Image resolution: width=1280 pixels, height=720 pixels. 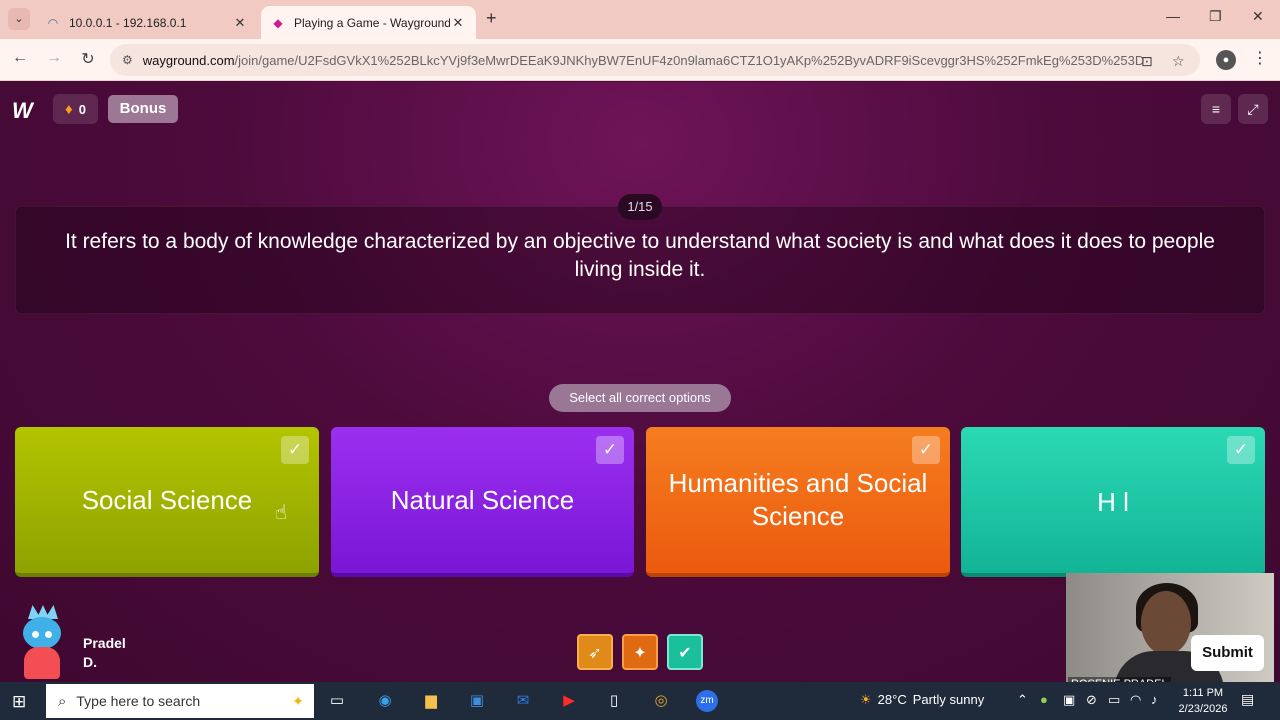 What do you see at coordinates (69, 109) in the screenshot?
I see `flame-icon: ♦` at bounding box center [69, 109].